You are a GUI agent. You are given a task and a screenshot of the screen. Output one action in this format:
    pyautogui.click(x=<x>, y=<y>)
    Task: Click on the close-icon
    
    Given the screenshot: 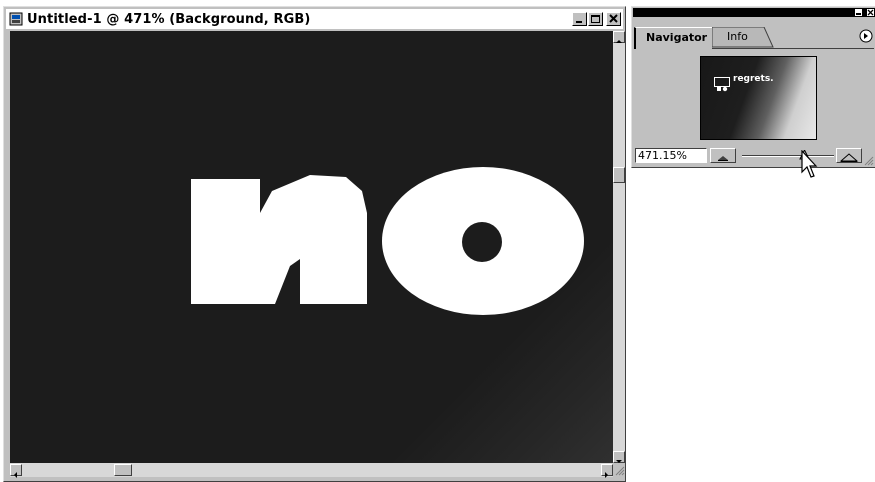 What is the action you would take?
    pyautogui.click(x=613, y=18)
    